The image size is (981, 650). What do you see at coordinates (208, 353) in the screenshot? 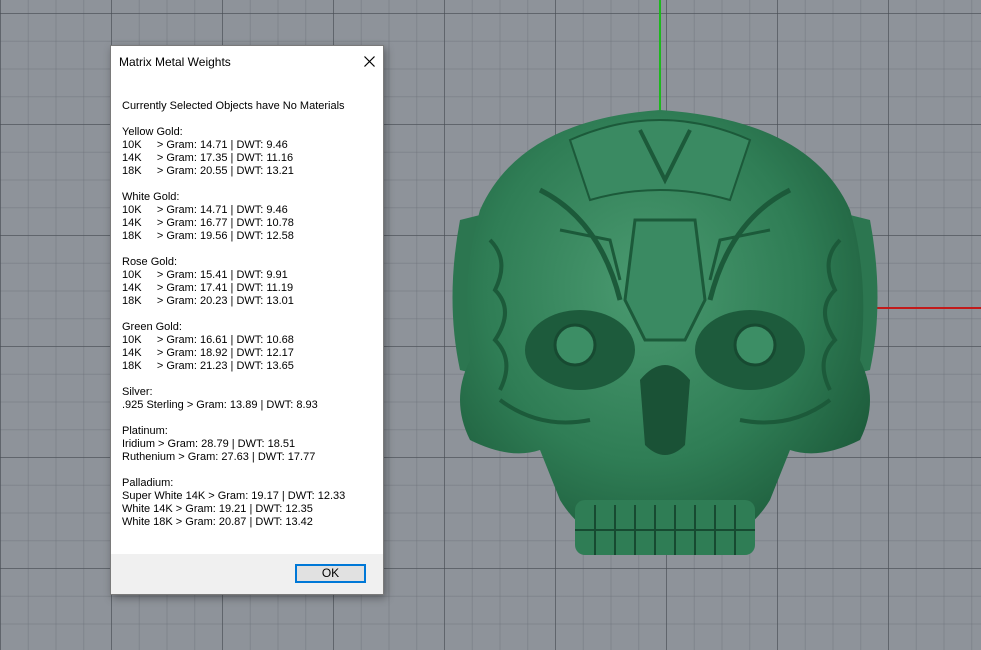
I see `weight-line: 14K > Gram: 18.92 | DWT: 12.17` at bounding box center [208, 353].